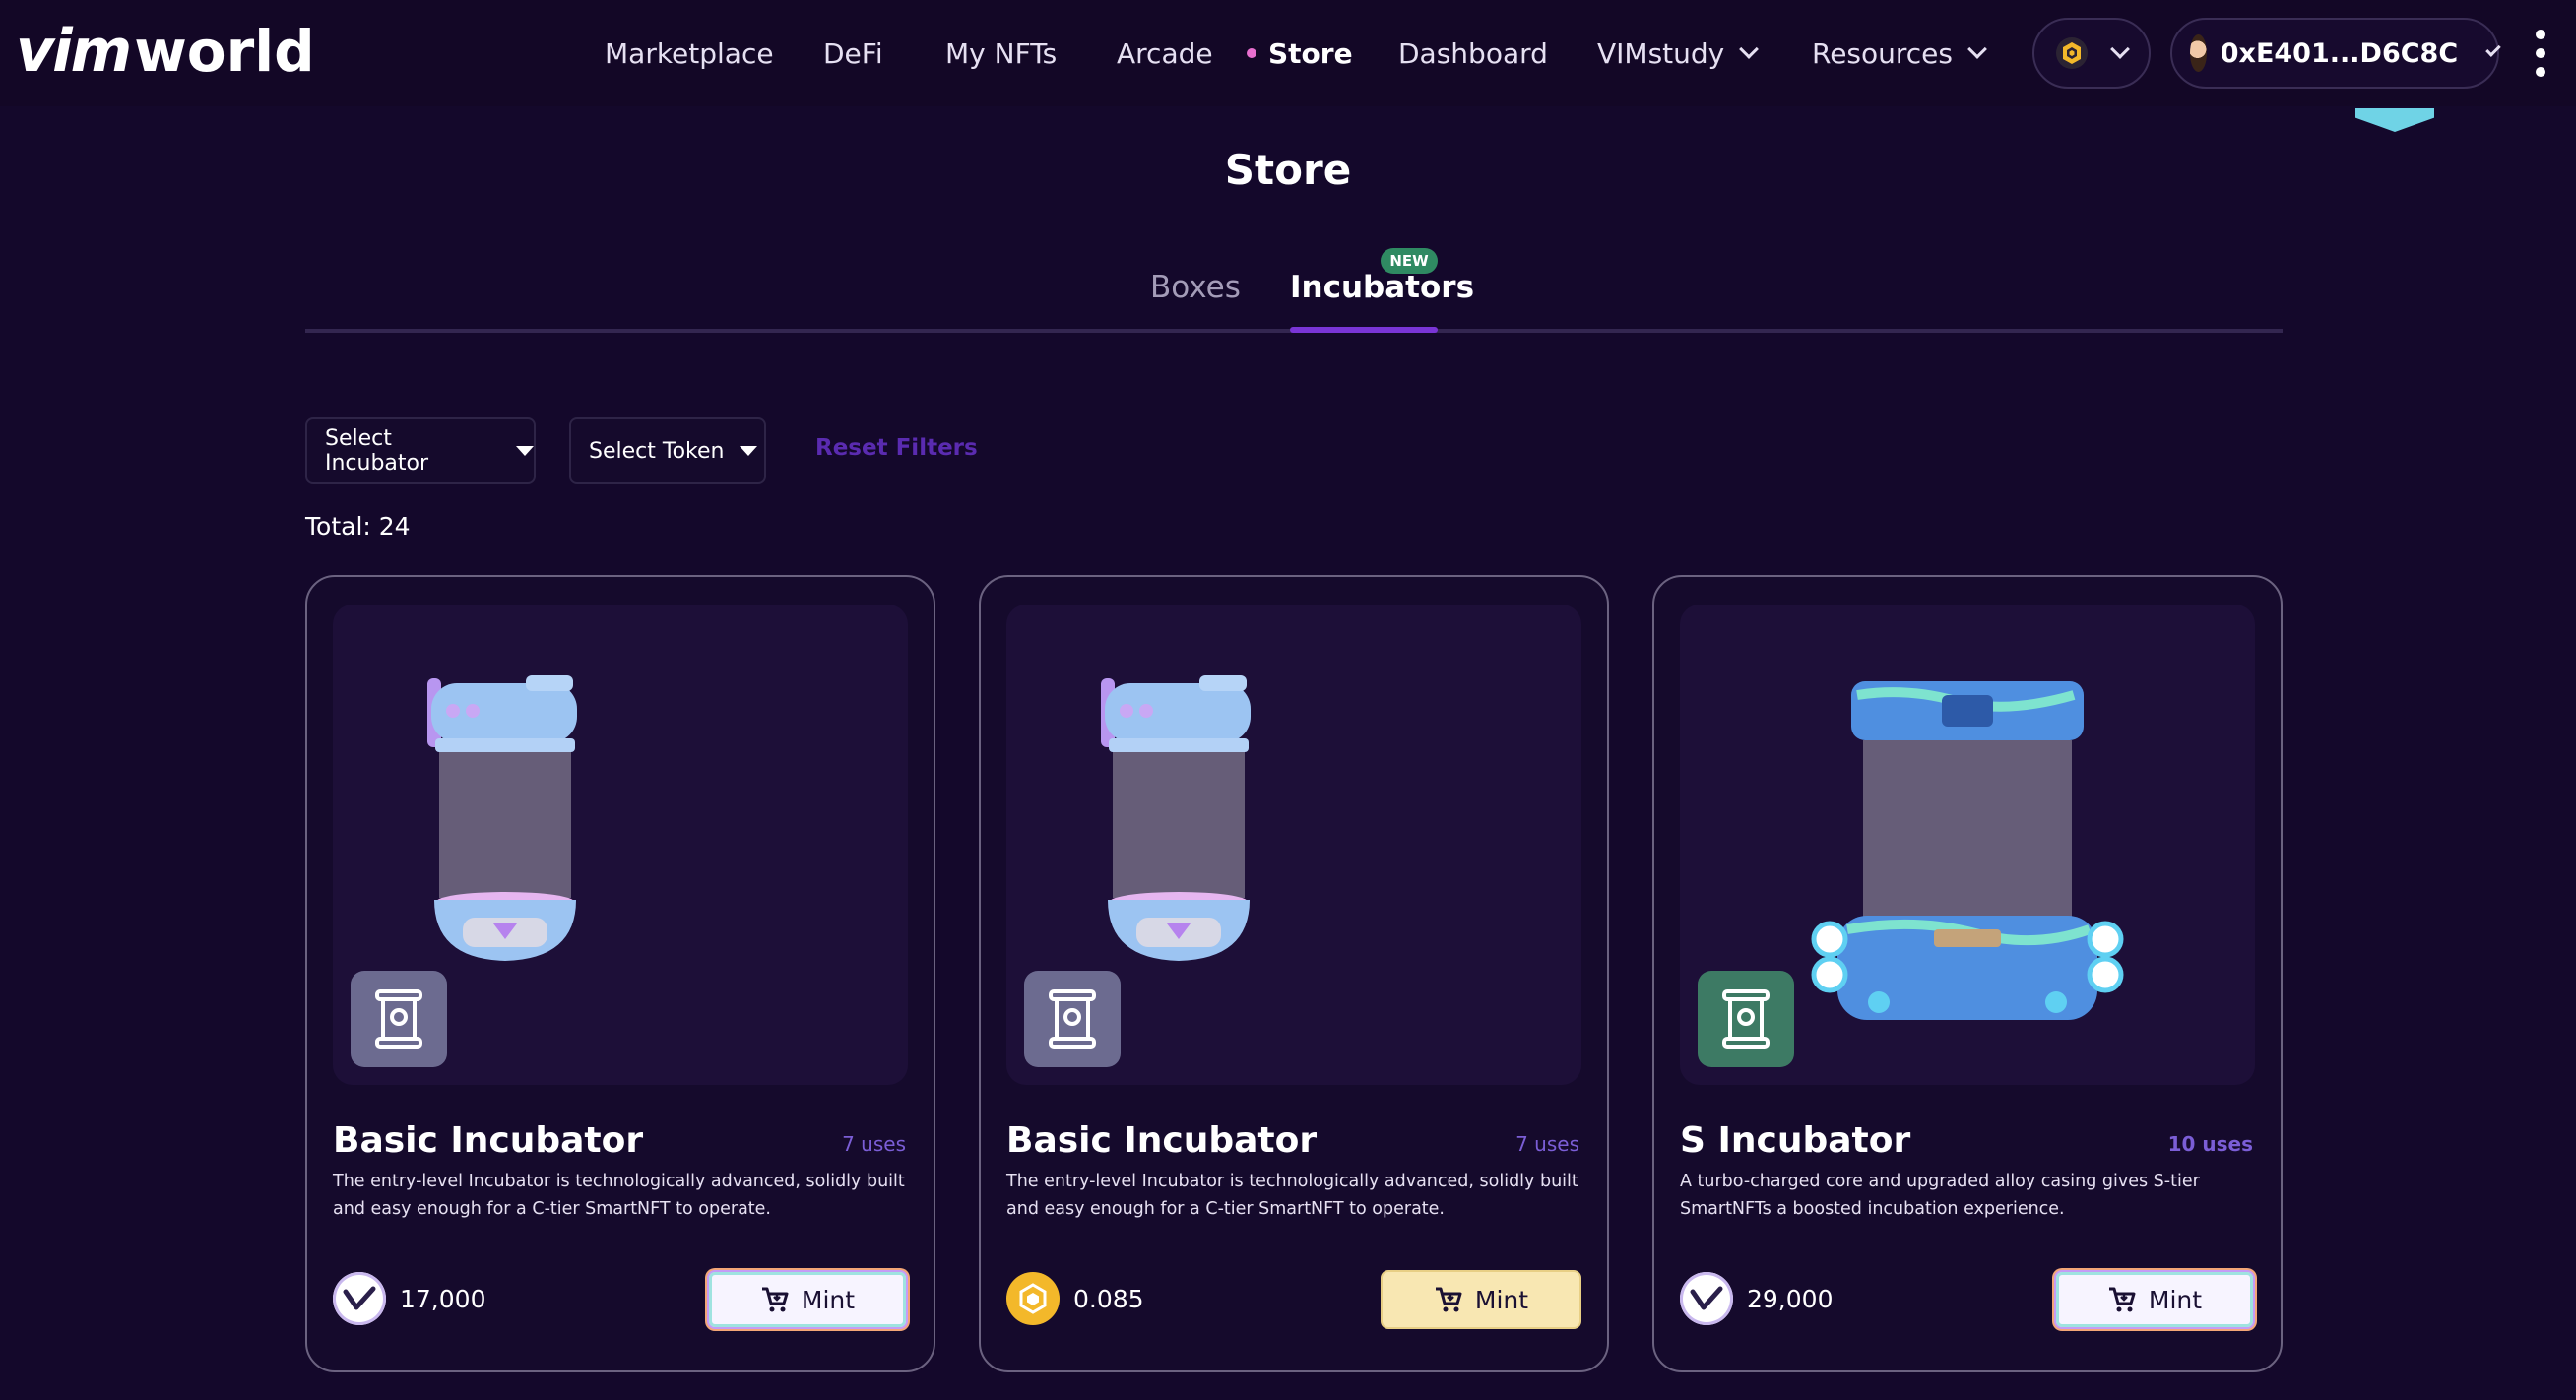  What do you see at coordinates (657, 451) in the screenshot?
I see `select-token-label: Select Token` at bounding box center [657, 451].